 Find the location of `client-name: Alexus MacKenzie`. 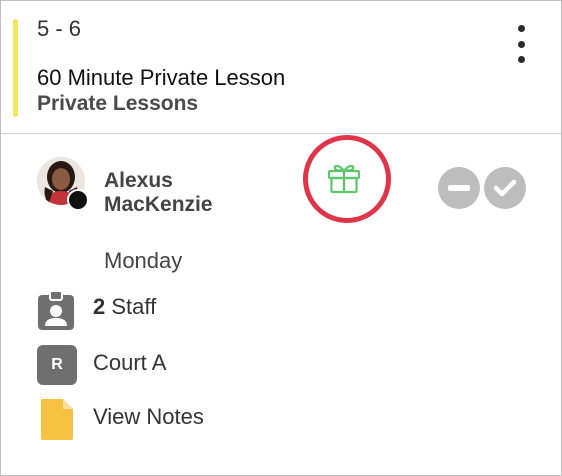

client-name: Alexus MacKenzie is located at coordinates (184, 193).